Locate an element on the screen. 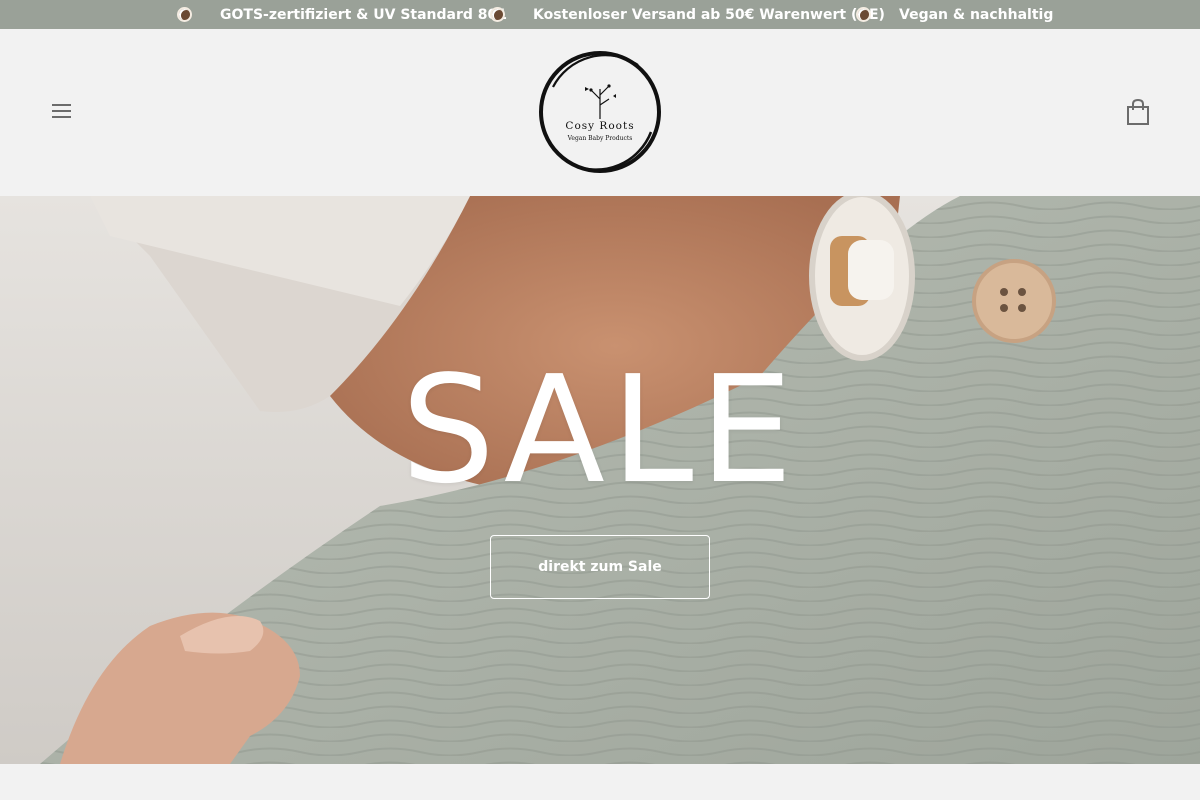  logo-ring-icon is located at coordinates (600, 112).